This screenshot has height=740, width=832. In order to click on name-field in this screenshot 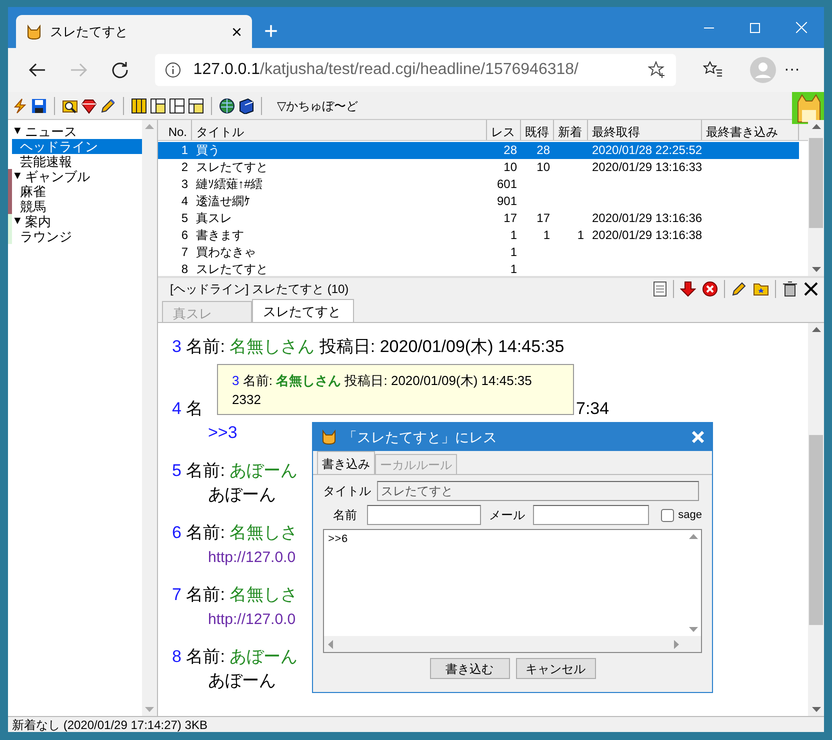, I will do `click(424, 515)`.